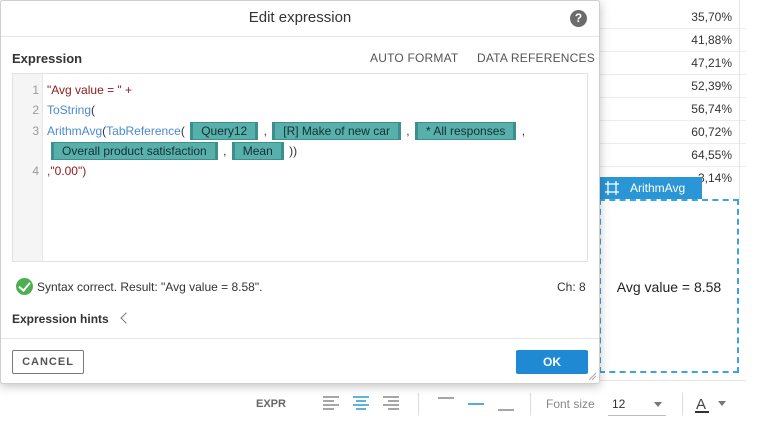 The image size is (765, 441). I want to click on font-size-select: 12, so click(637, 404).